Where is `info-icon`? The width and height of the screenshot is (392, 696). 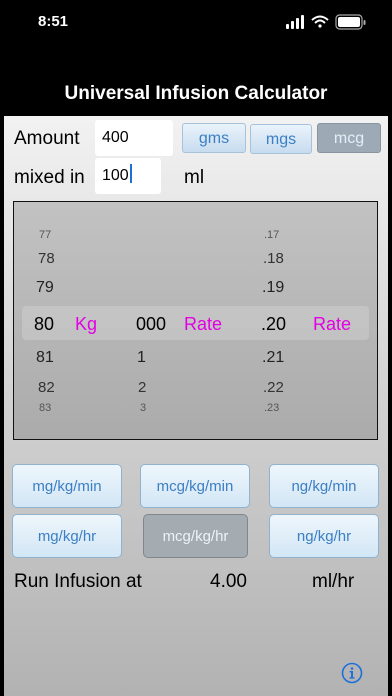
info-icon is located at coordinates (352, 673).